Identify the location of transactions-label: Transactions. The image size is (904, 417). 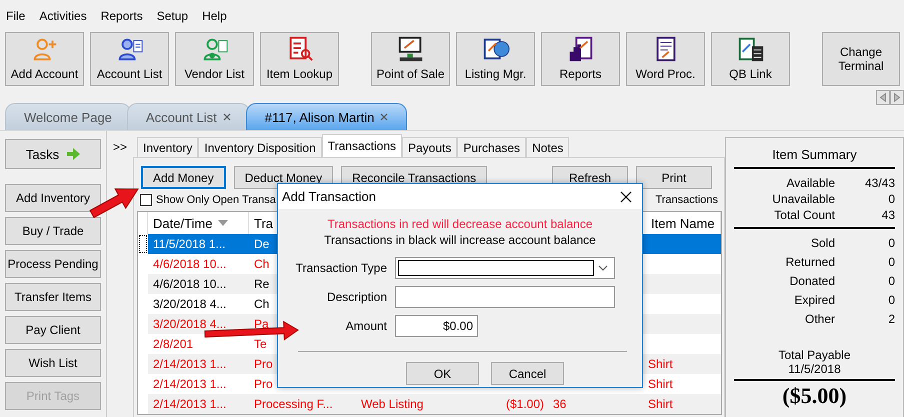
(686, 200).